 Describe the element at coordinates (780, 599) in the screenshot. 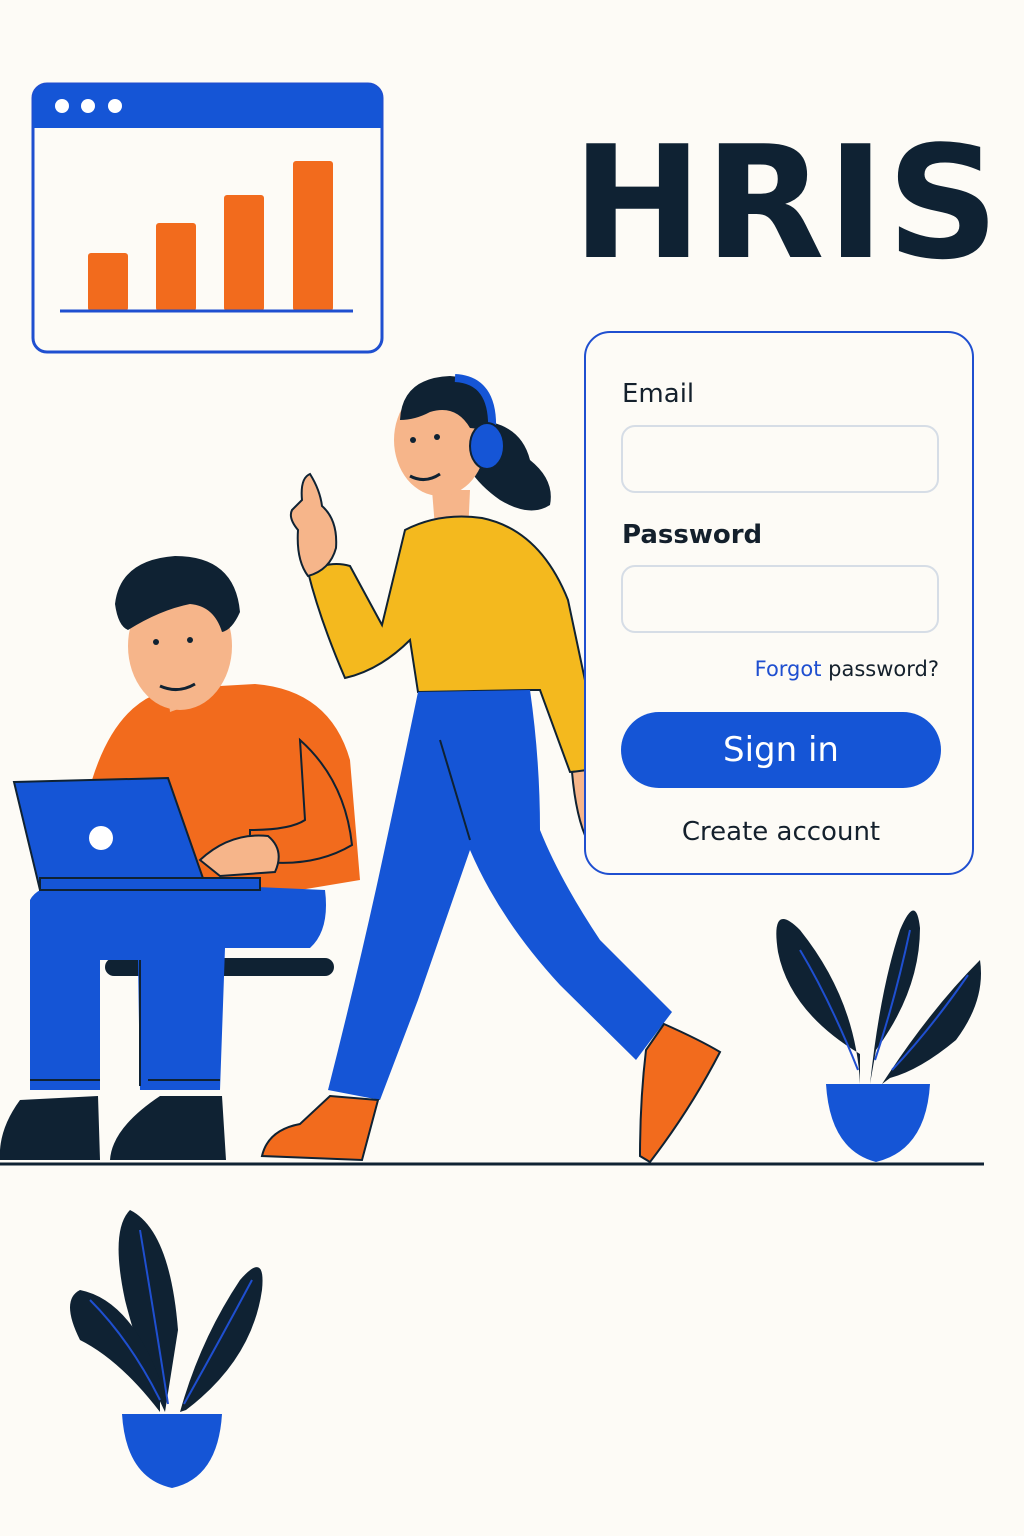

I see `password-field` at that location.